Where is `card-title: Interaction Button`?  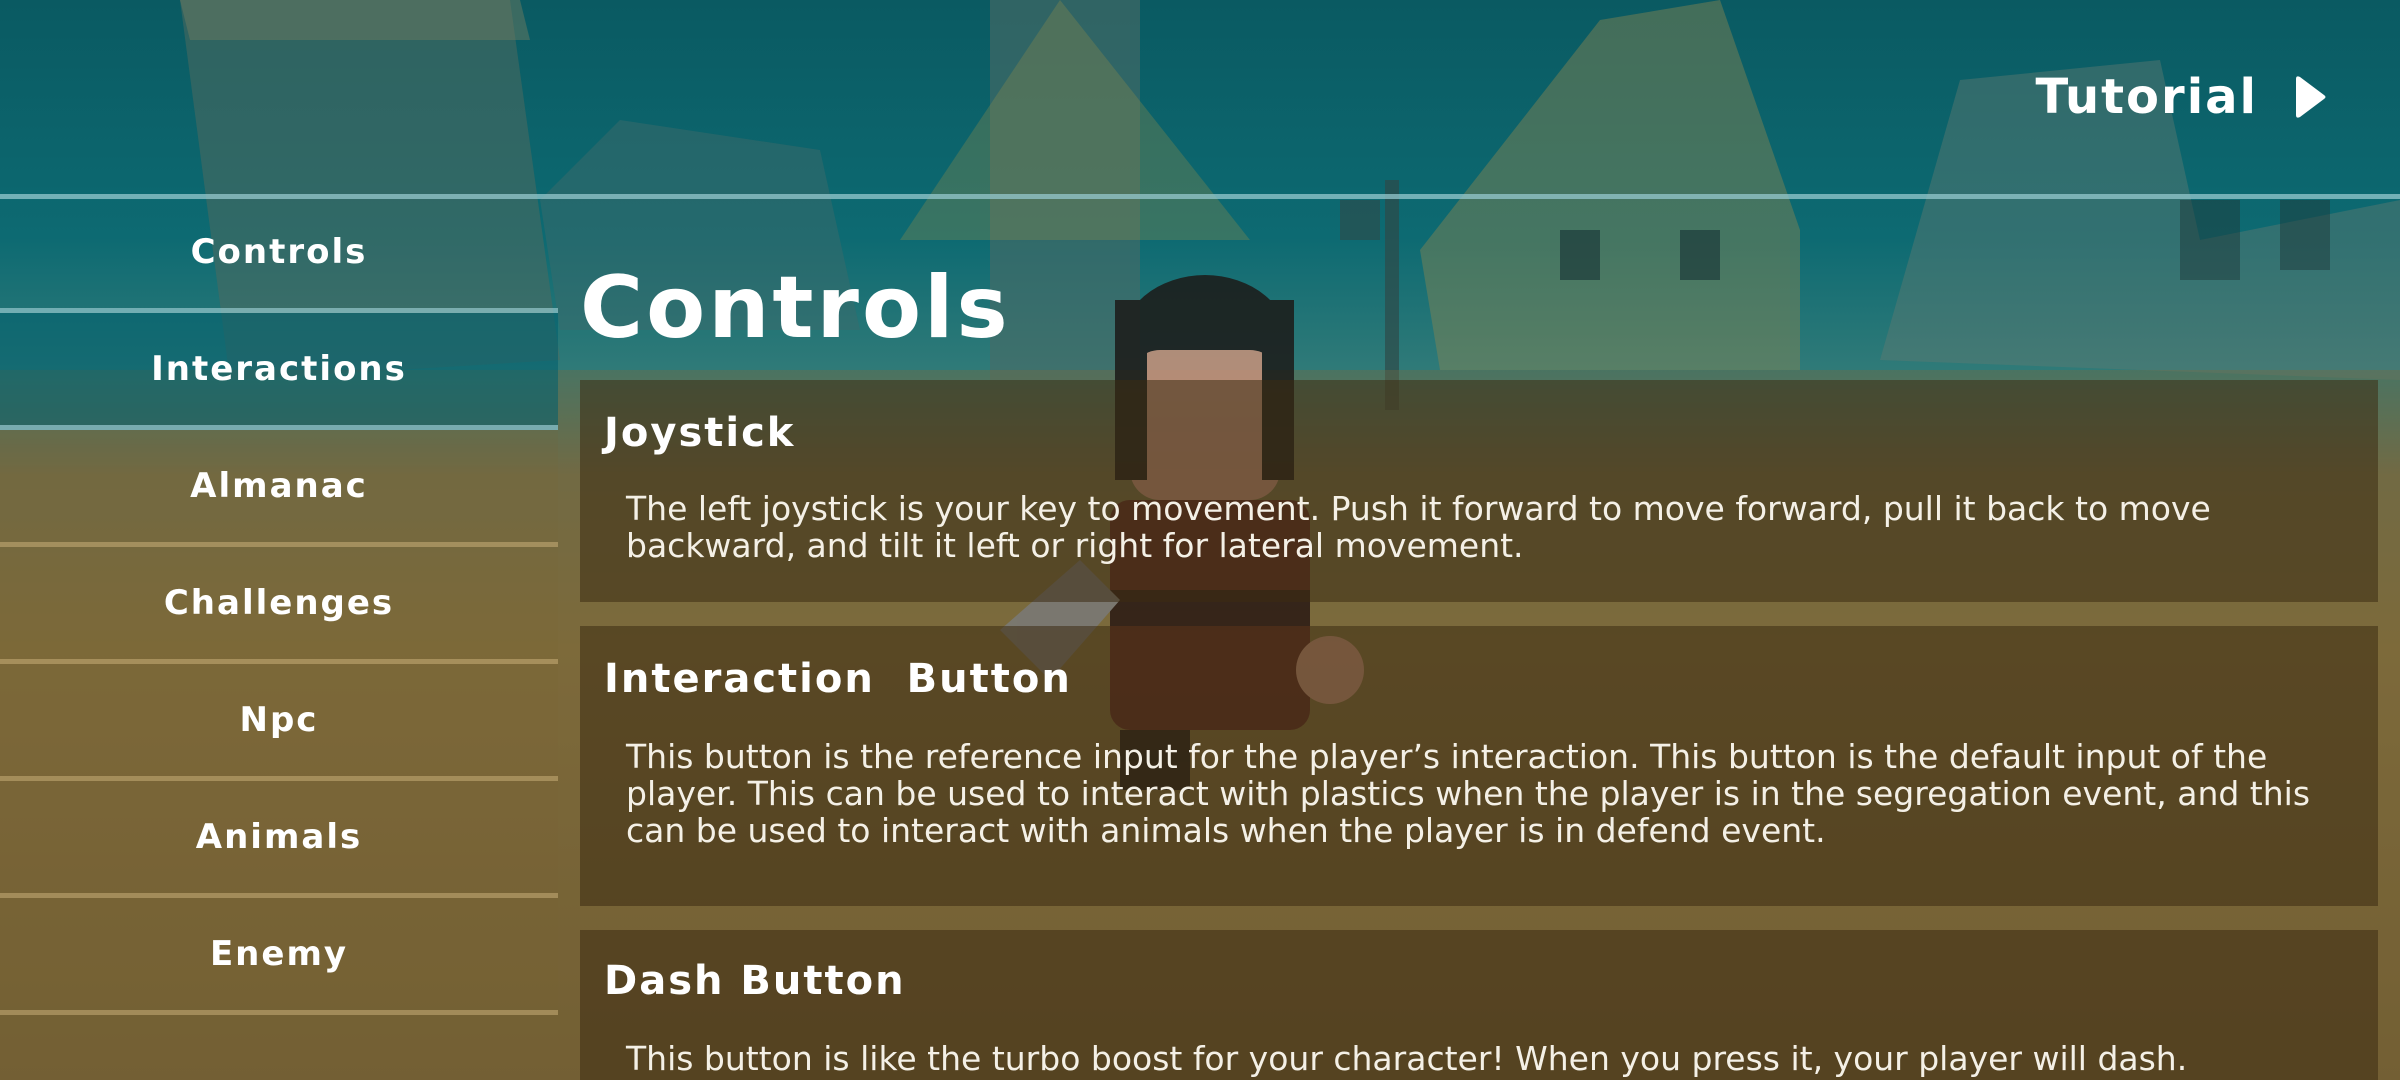
card-title: Interaction Button is located at coordinates (838, 679).